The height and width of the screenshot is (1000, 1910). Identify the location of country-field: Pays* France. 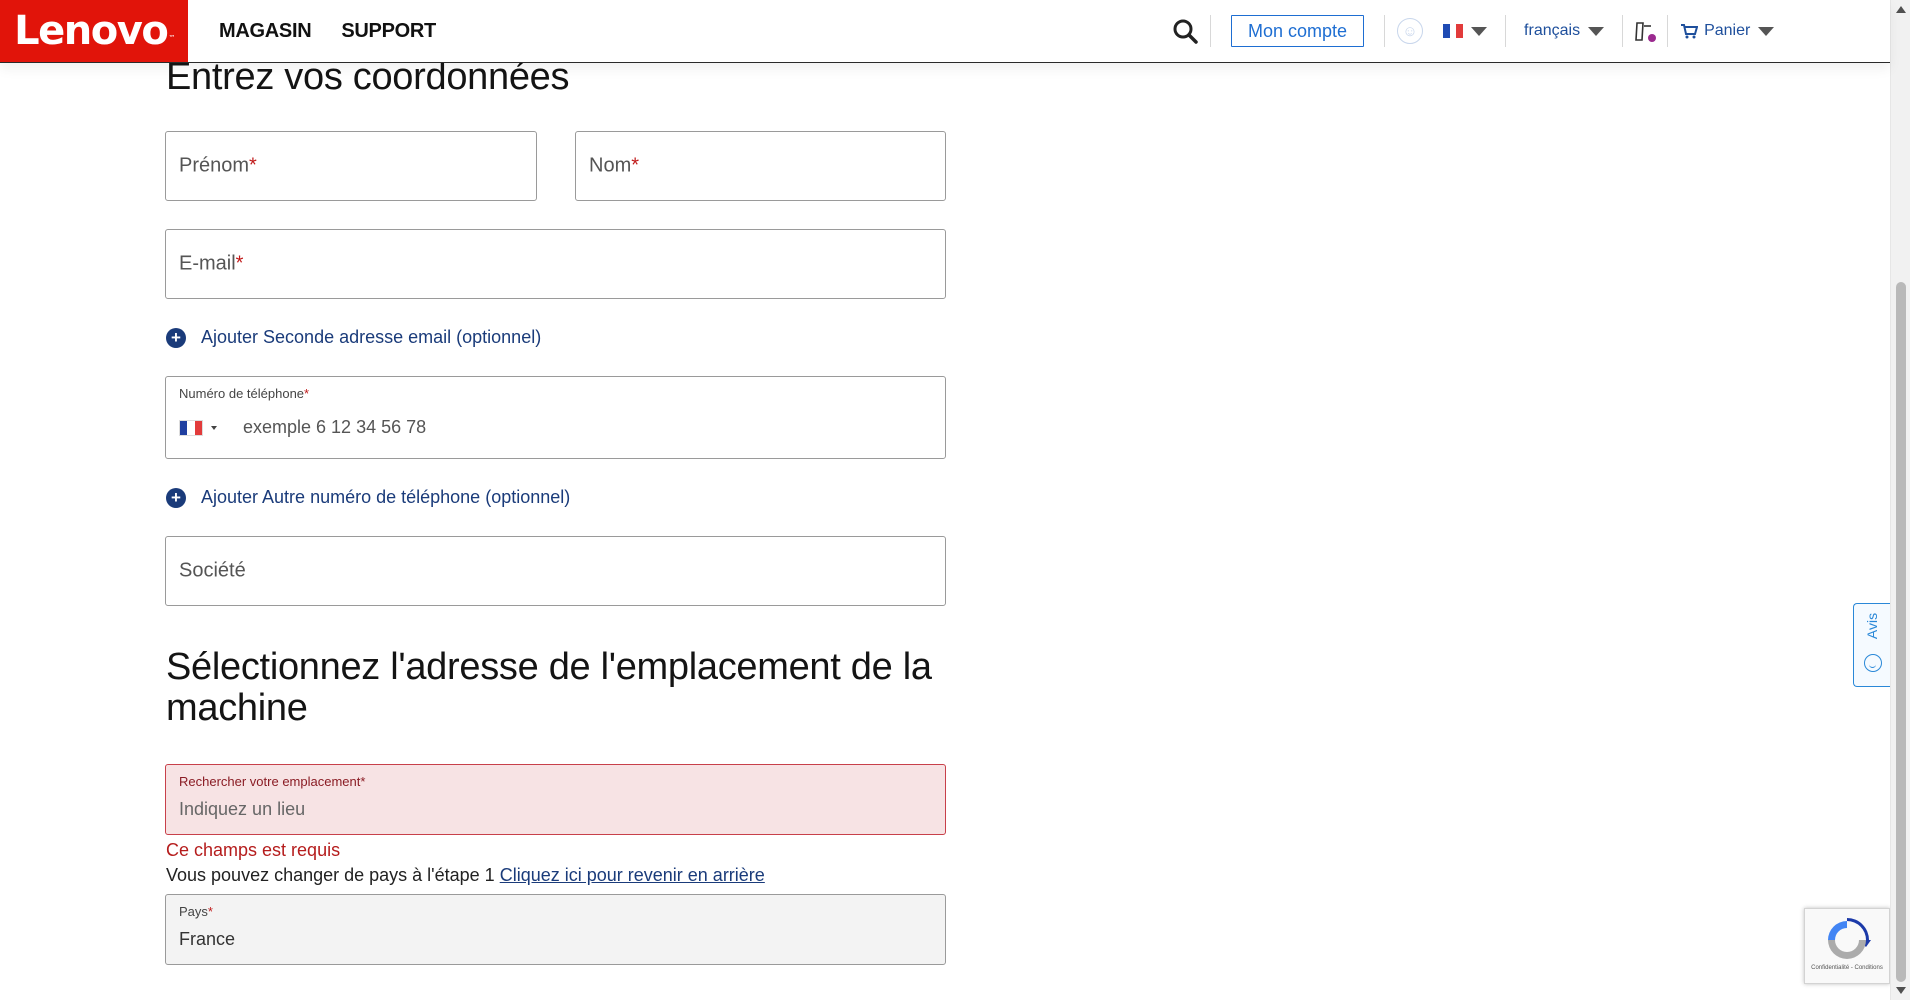
(555, 929).